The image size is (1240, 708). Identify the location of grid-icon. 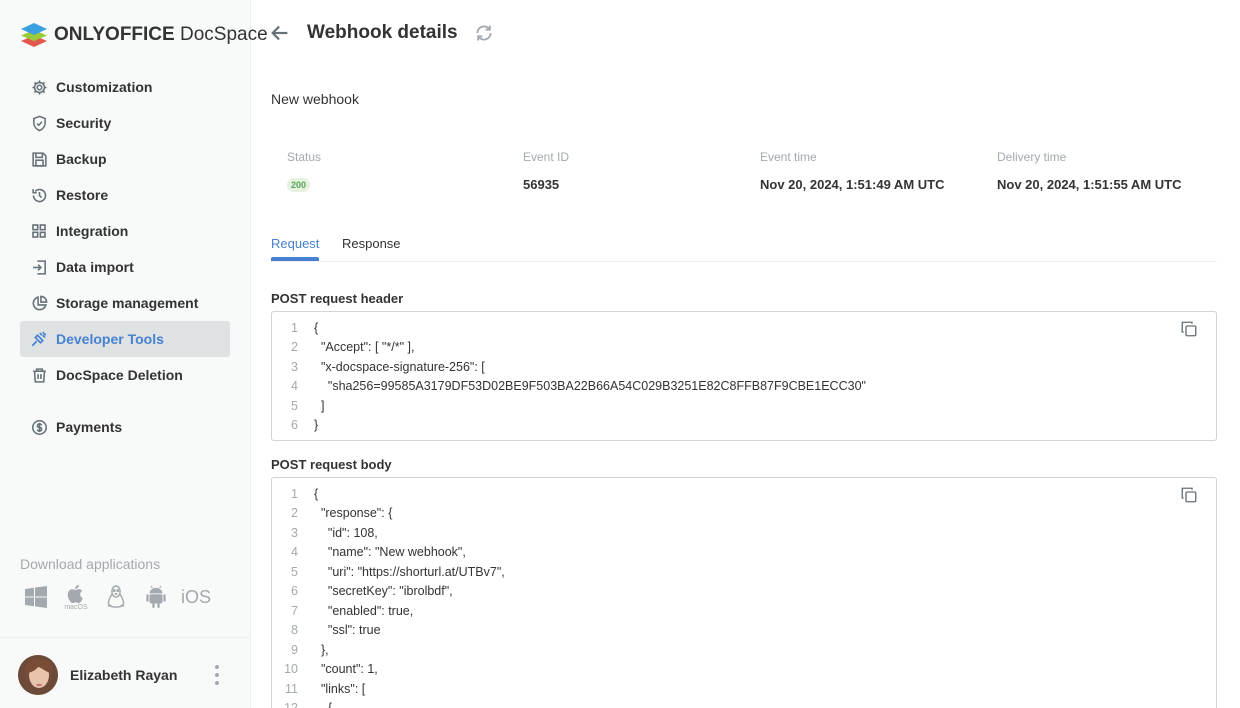
(39, 231).